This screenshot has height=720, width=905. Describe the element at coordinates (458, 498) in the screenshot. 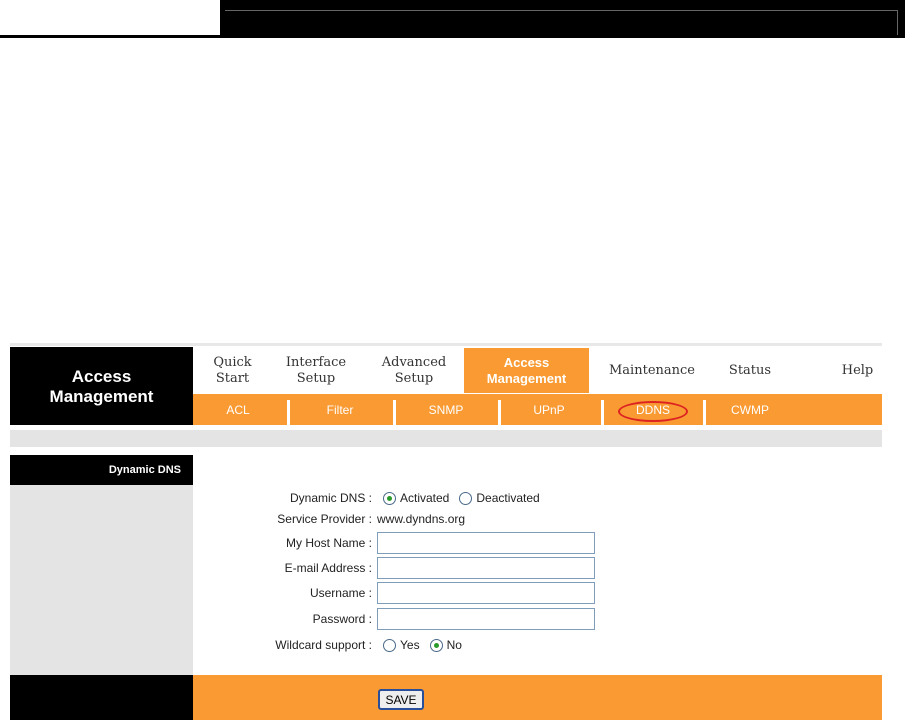

I see `ddns-radio-group: Activated Deactivated` at that location.